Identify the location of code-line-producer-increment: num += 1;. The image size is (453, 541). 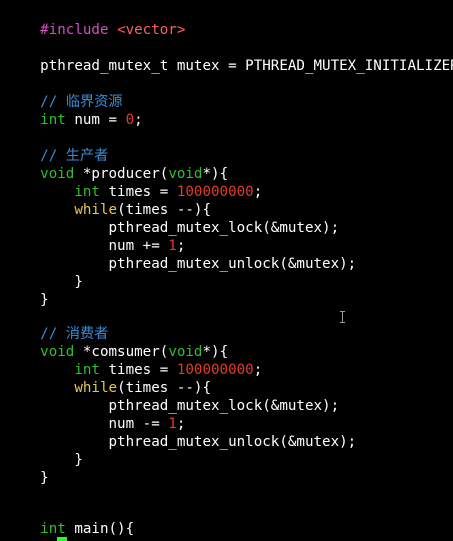
(96, 236).